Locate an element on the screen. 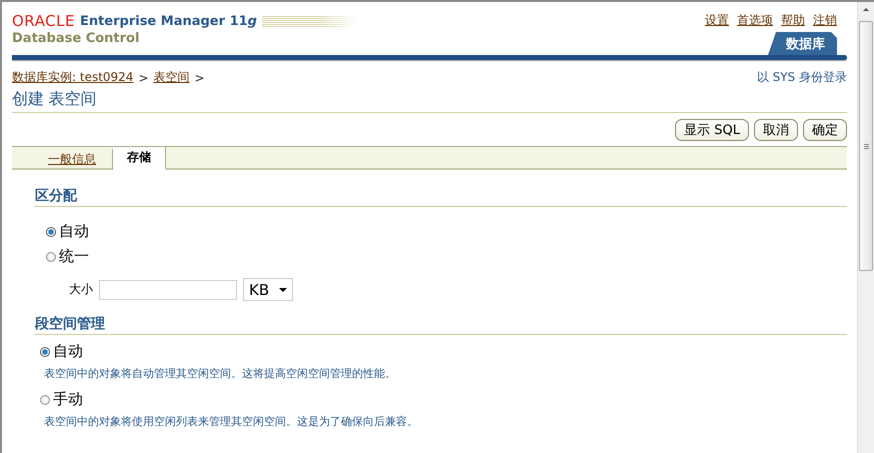 Image resolution: width=874 pixels, height=453 pixels. action-button: 取消 is located at coordinates (776, 130).